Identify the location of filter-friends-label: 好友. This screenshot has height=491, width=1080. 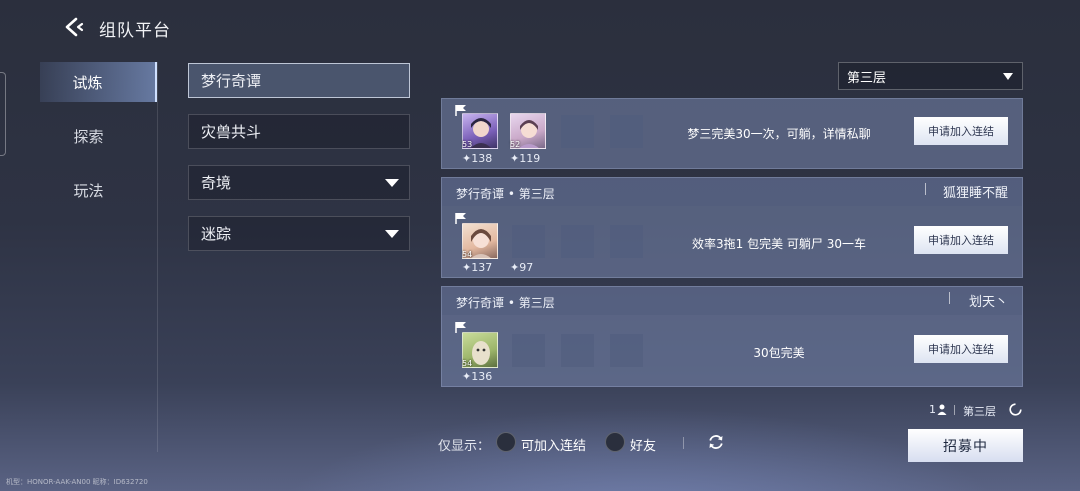
(643, 446).